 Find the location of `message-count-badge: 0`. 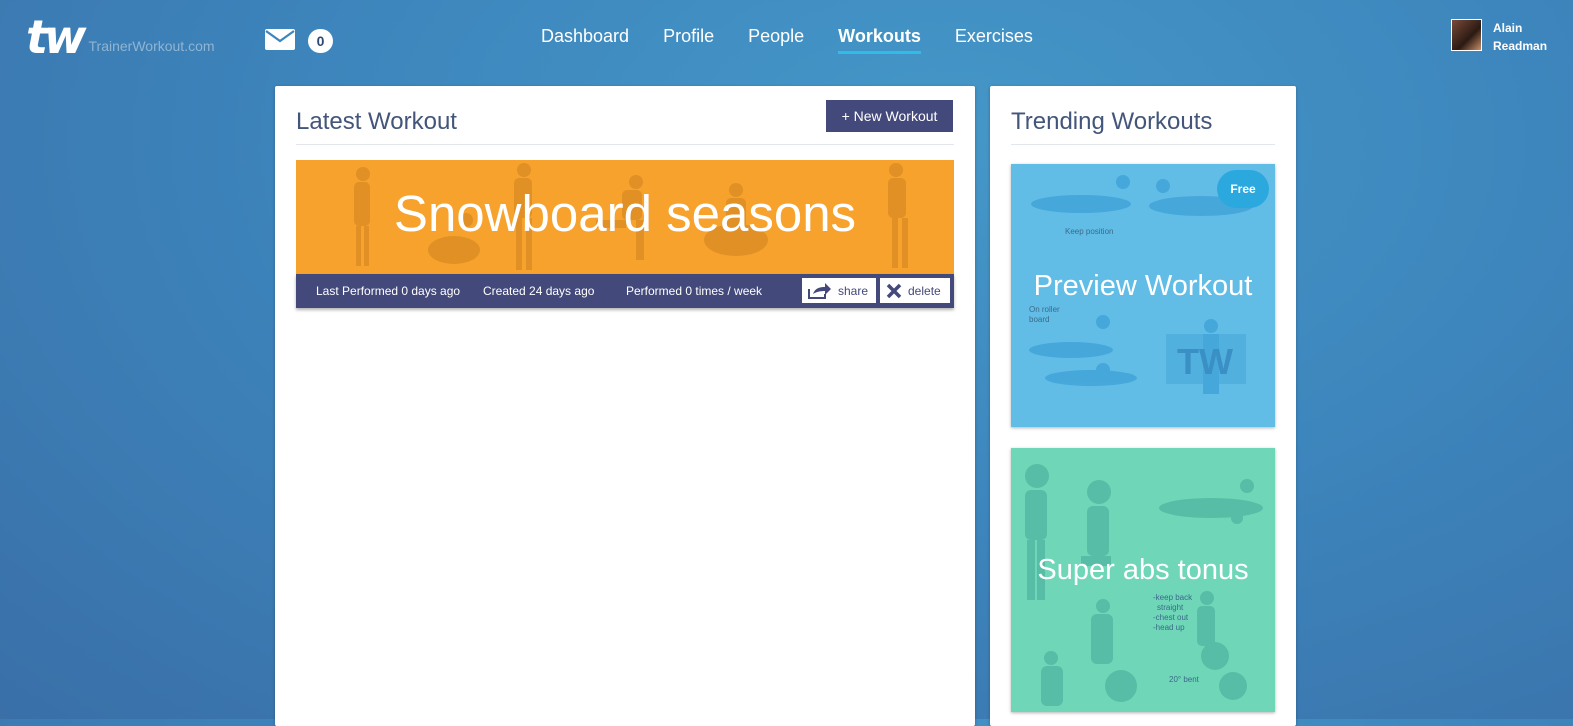

message-count-badge: 0 is located at coordinates (320, 41).